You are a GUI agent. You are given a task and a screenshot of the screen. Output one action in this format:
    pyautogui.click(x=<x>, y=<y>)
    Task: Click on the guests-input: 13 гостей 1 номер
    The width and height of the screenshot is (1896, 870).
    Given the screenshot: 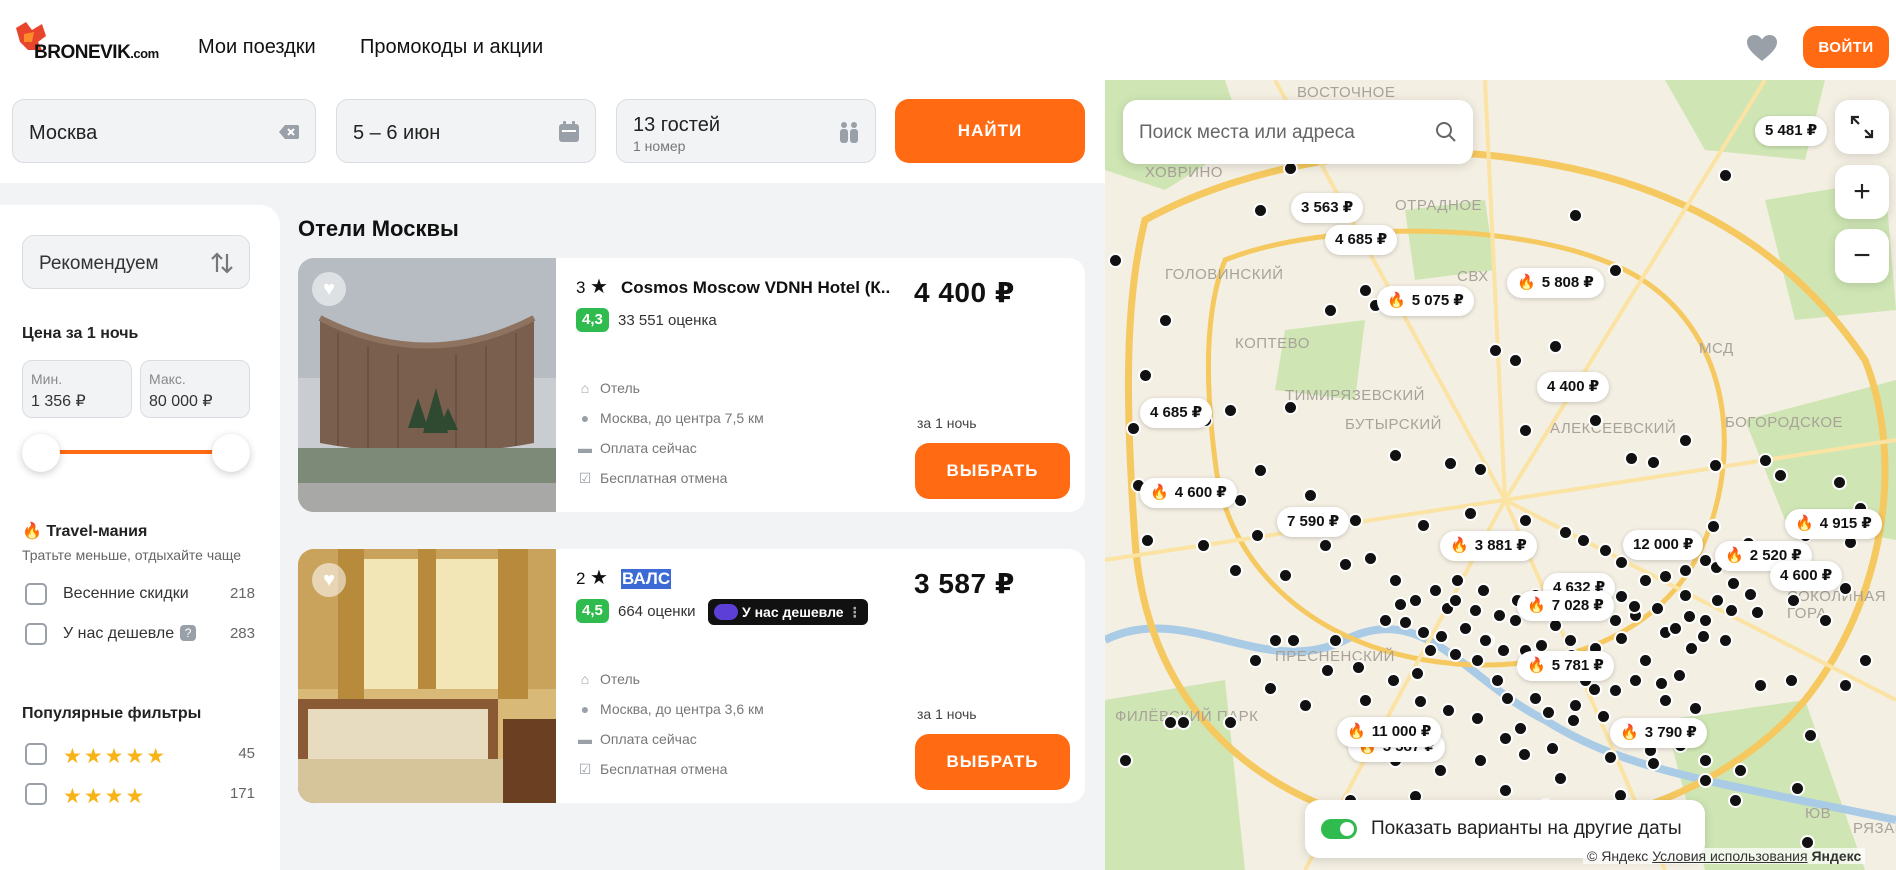 What is the action you would take?
    pyautogui.click(x=746, y=131)
    